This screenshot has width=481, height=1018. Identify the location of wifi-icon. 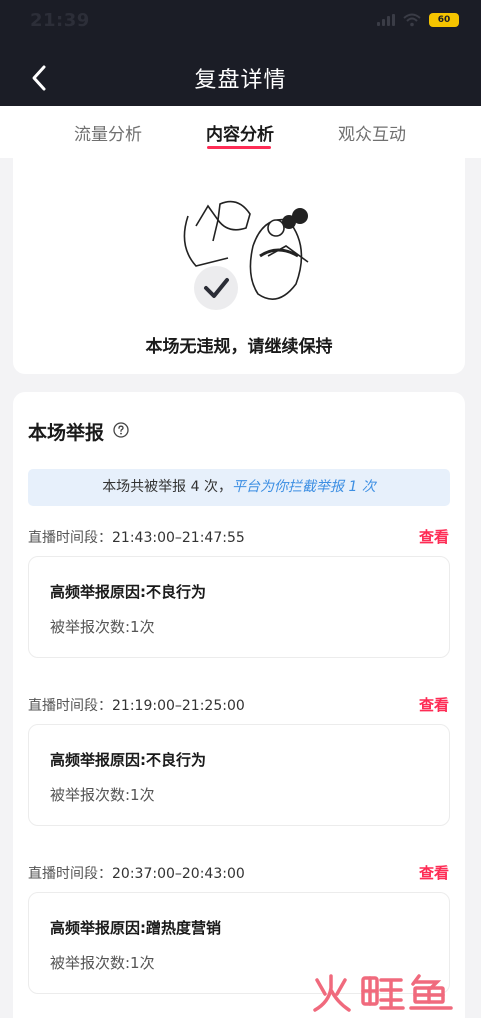
(412, 20).